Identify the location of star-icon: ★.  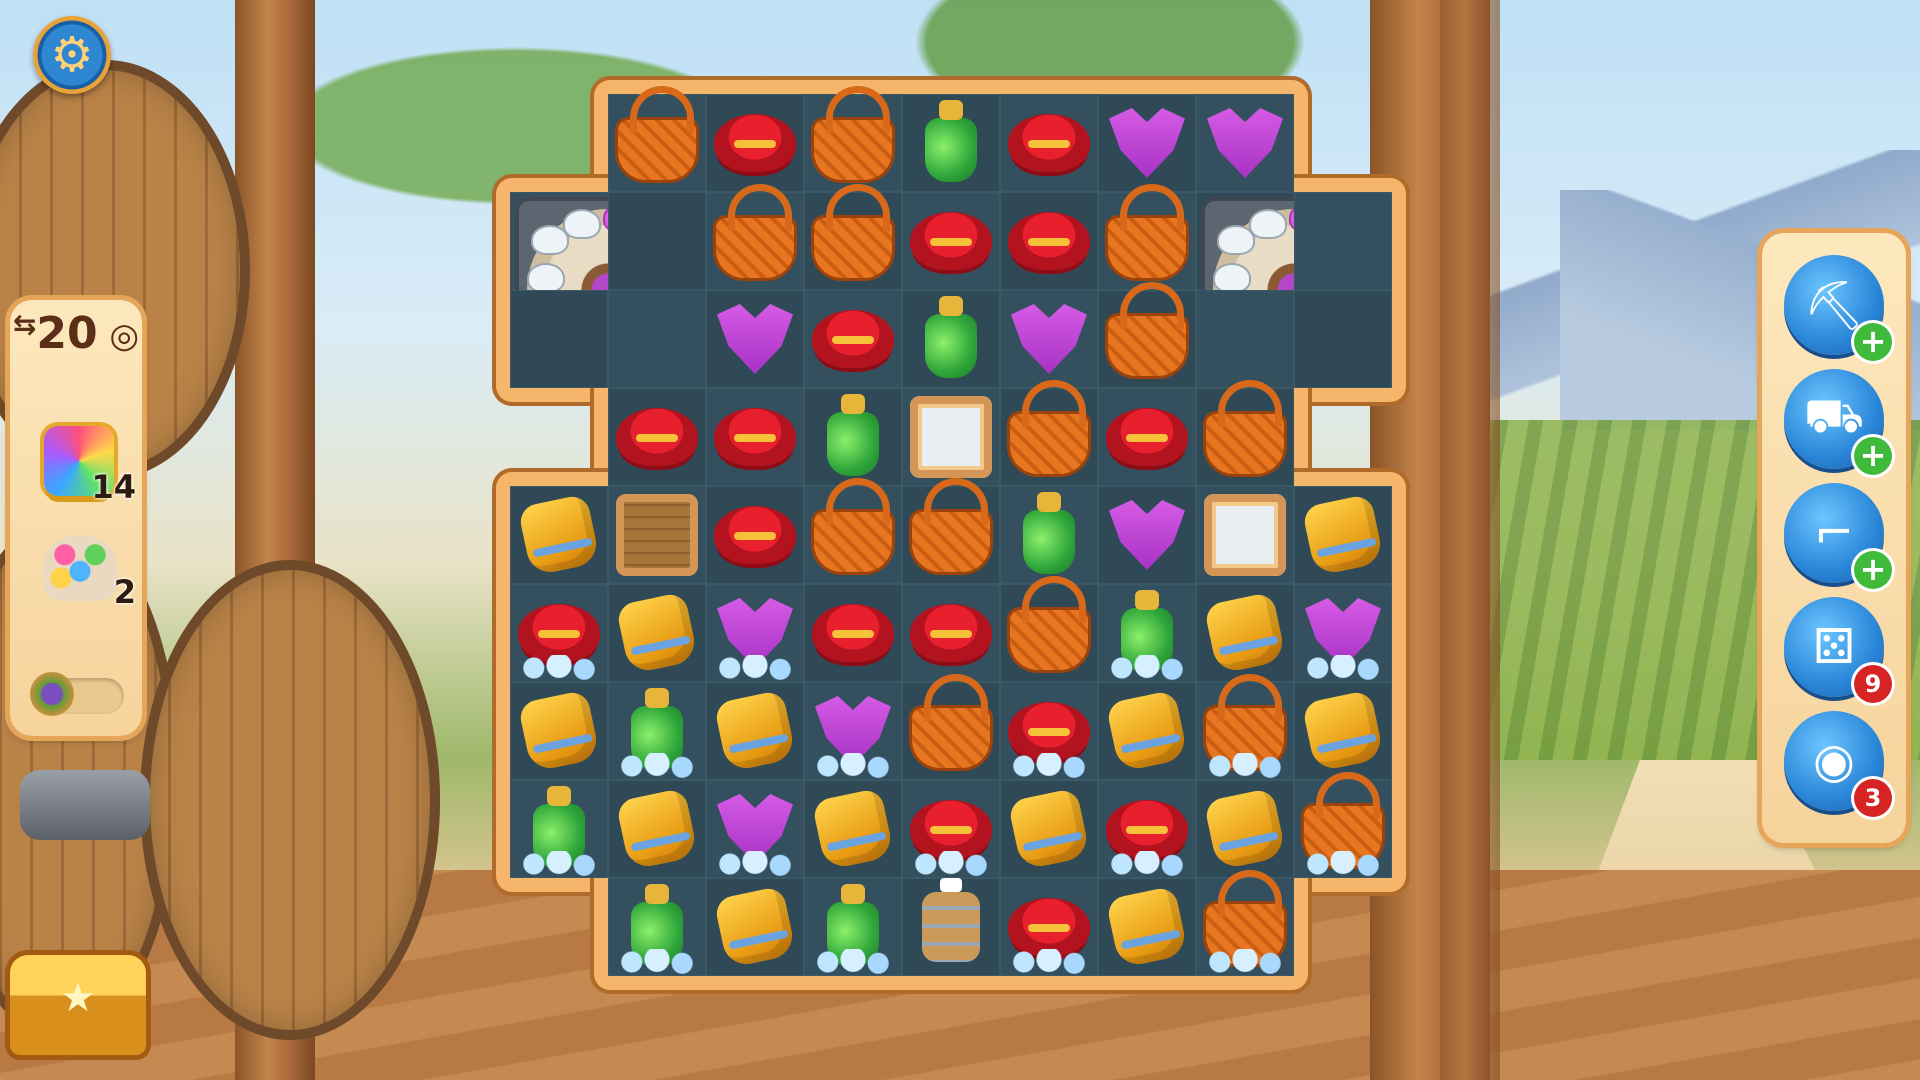
(78, 998).